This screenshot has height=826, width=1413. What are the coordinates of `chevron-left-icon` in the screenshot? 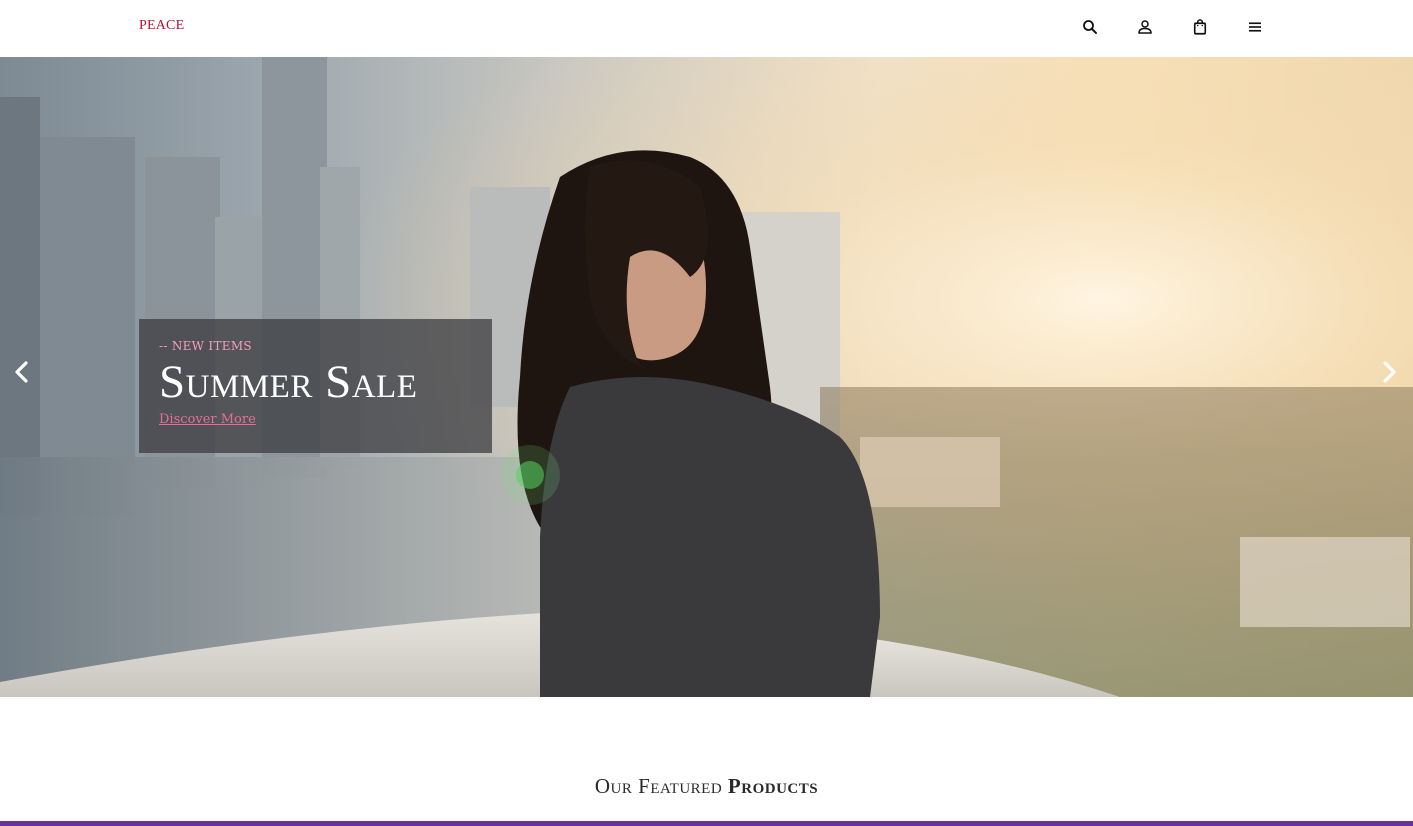 It's located at (21, 372).